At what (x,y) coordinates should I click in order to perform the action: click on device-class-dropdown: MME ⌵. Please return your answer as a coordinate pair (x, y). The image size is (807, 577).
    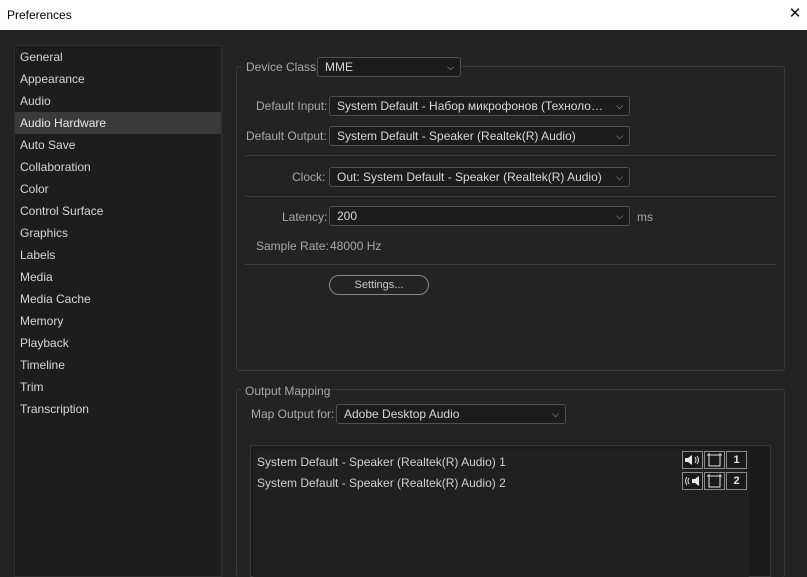
    Looking at the image, I should click on (389, 67).